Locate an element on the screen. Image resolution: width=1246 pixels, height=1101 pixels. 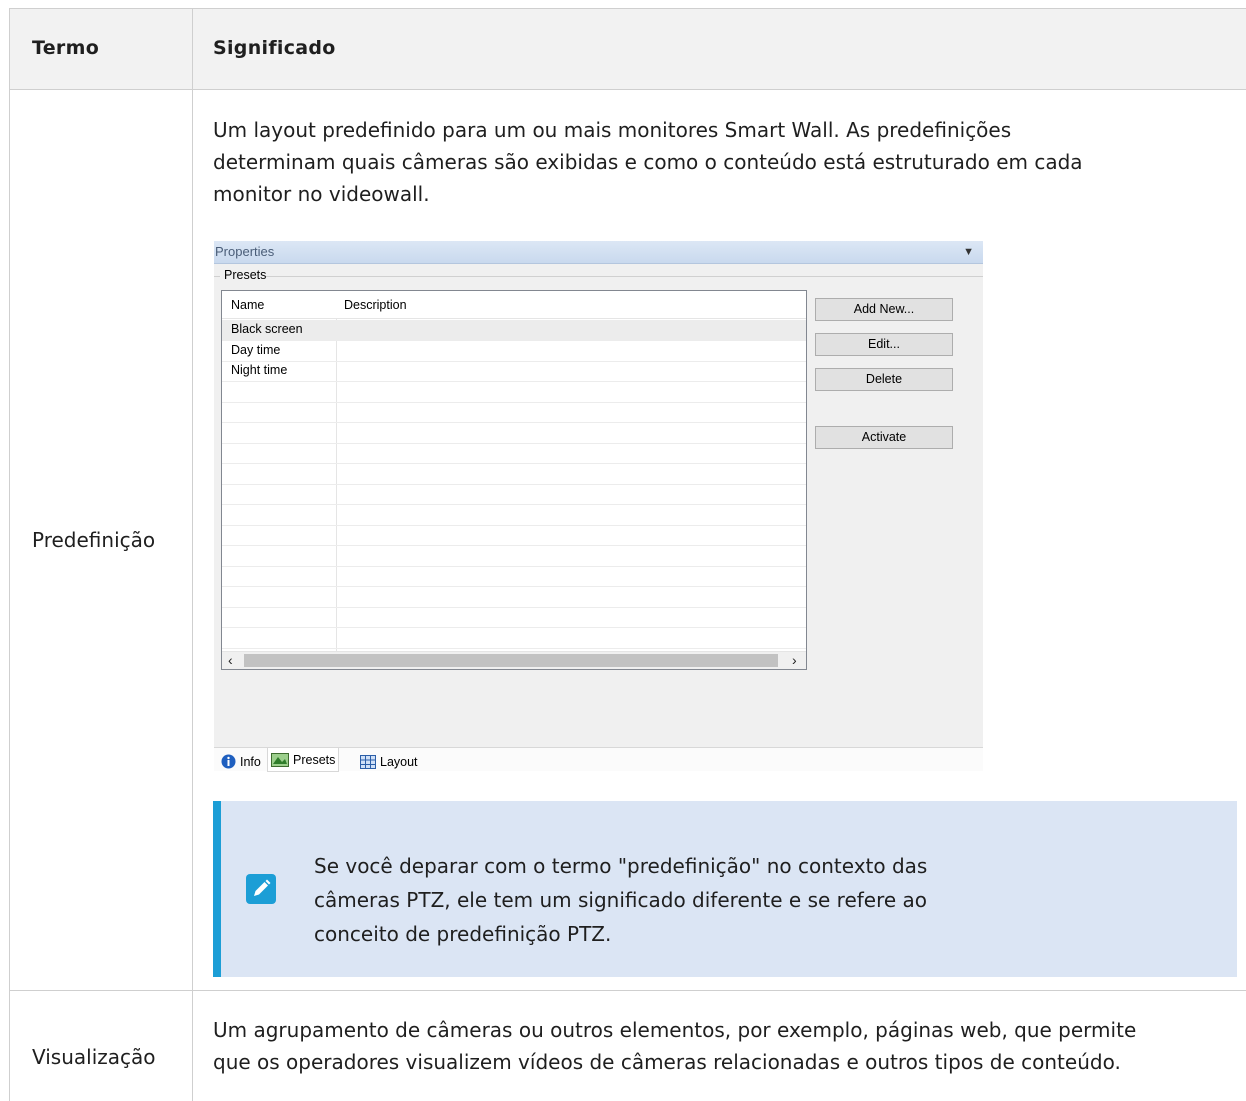
pencil-note-icon is located at coordinates (261, 889).